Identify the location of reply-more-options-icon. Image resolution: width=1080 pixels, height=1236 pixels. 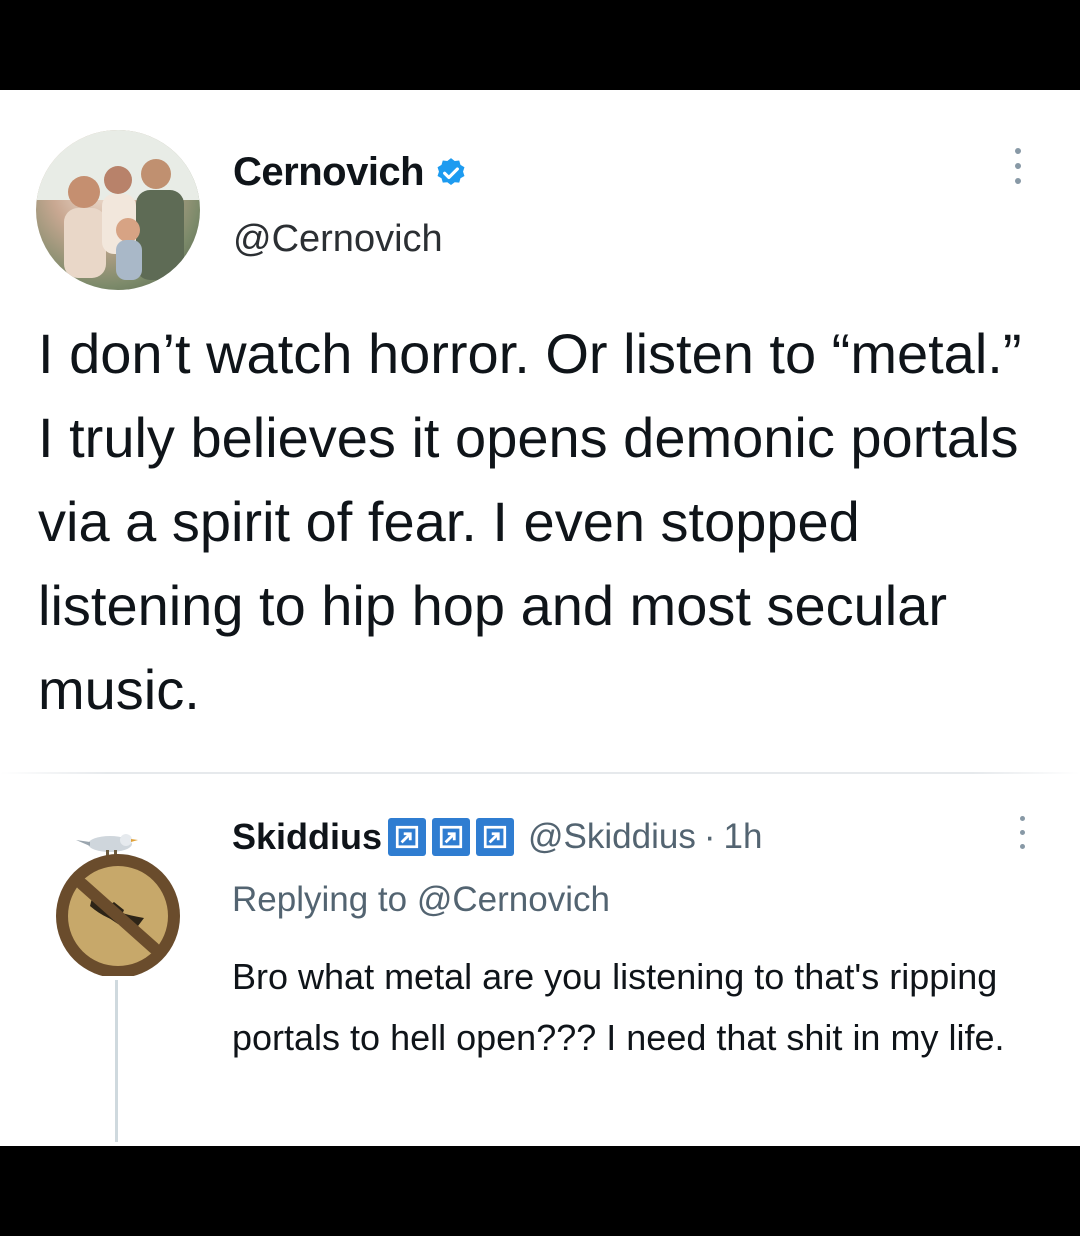
(1022, 841).